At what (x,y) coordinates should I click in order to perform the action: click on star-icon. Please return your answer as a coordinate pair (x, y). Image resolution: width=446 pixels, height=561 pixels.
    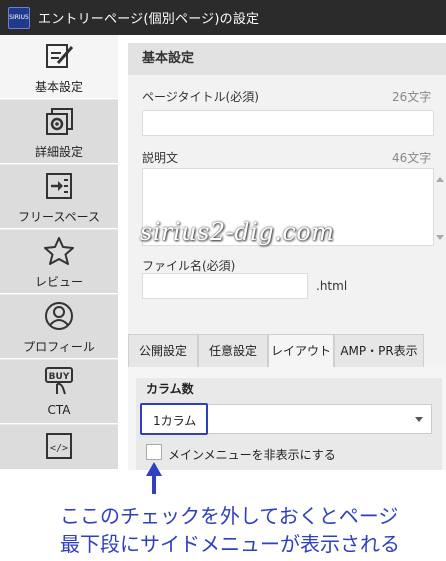
    Looking at the image, I should click on (59, 251).